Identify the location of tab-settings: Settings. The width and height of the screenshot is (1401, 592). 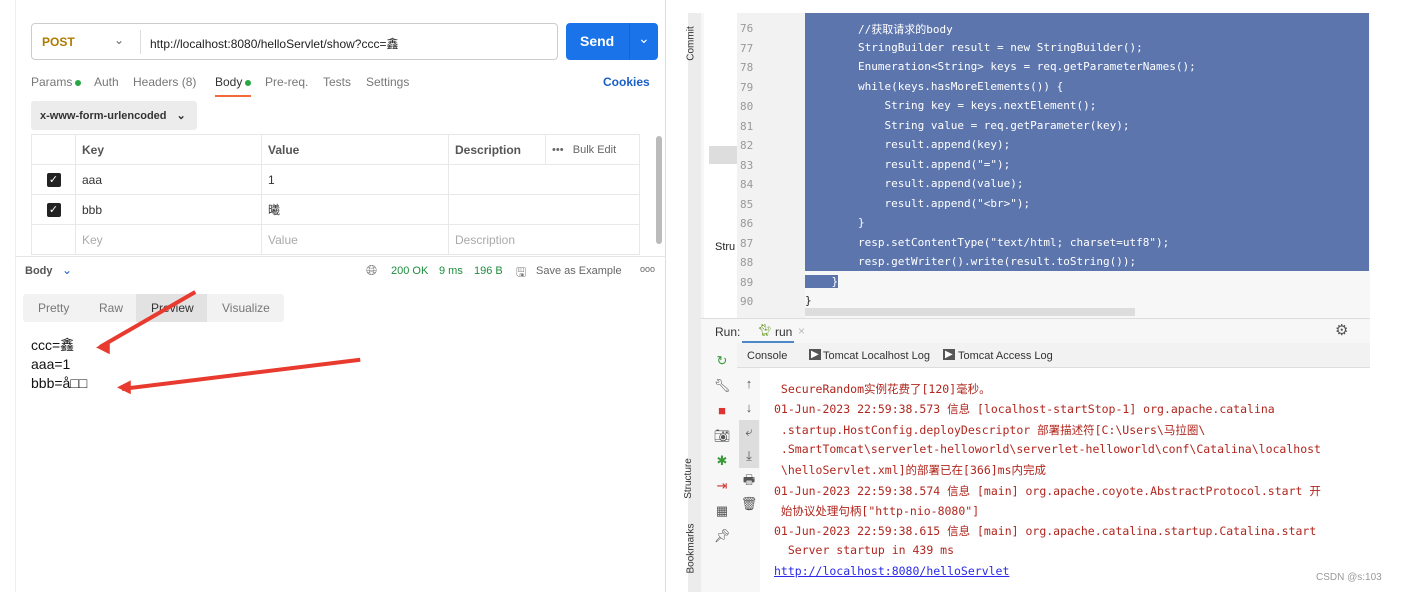
(387, 82).